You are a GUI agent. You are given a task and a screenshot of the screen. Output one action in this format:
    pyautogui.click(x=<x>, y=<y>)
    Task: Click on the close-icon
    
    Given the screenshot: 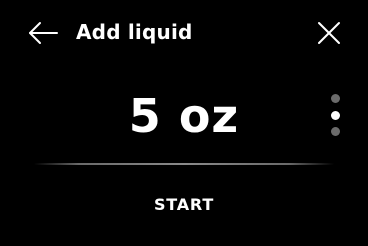 What is the action you would take?
    pyautogui.click(x=329, y=33)
    